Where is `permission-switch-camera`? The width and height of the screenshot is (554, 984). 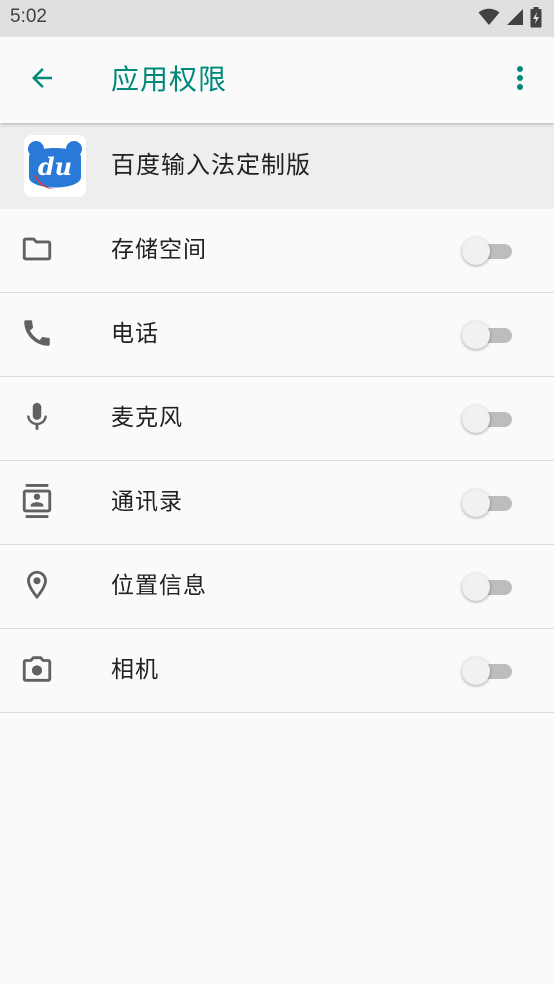
permission-switch-camera is located at coordinates (488, 671).